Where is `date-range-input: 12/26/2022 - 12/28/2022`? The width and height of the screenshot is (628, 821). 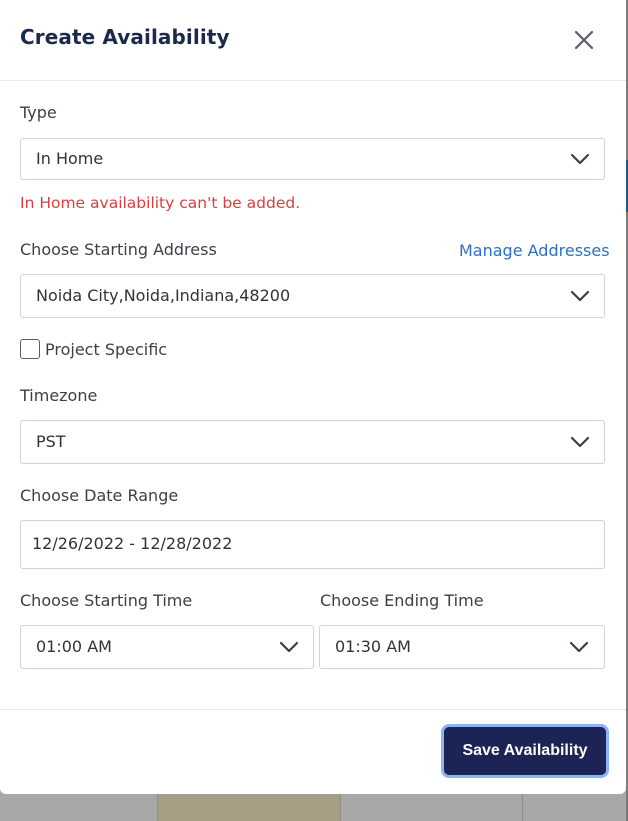
date-range-input: 12/26/2022 - 12/28/2022 is located at coordinates (312, 544).